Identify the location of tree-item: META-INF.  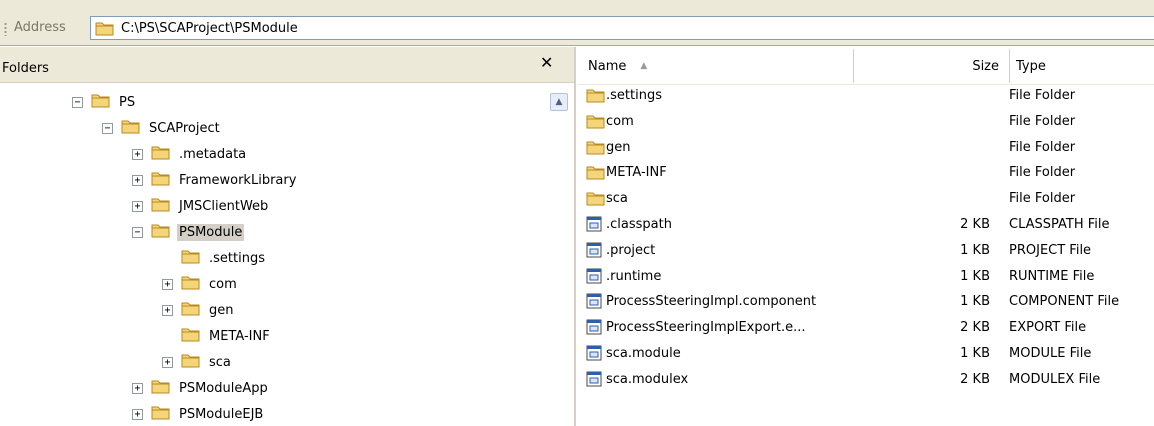
(217, 336).